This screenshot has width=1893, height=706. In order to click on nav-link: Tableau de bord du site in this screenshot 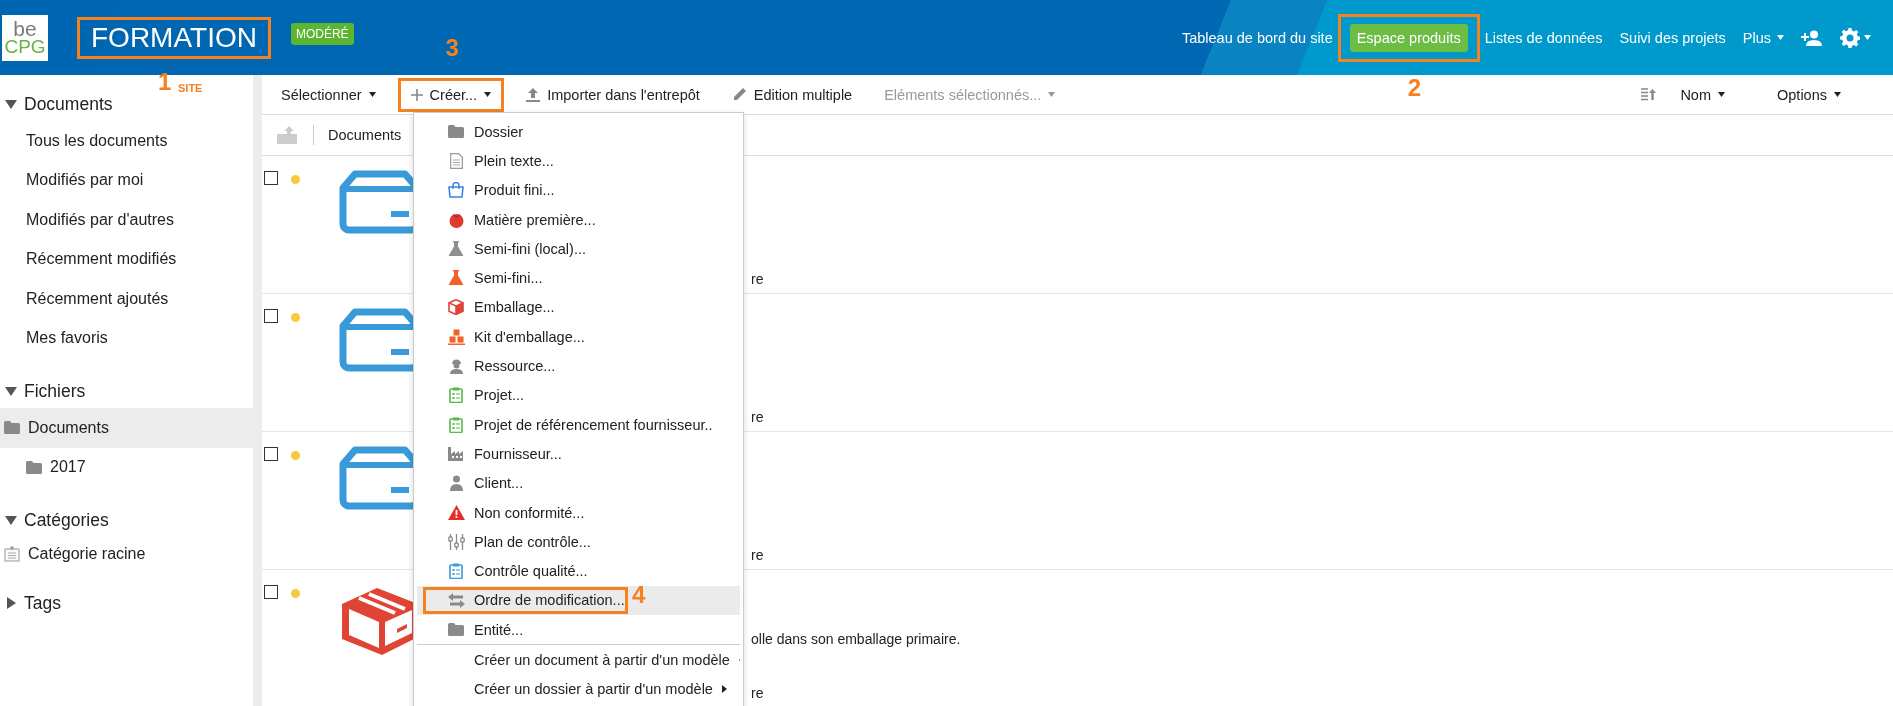, I will do `click(1257, 37)`.